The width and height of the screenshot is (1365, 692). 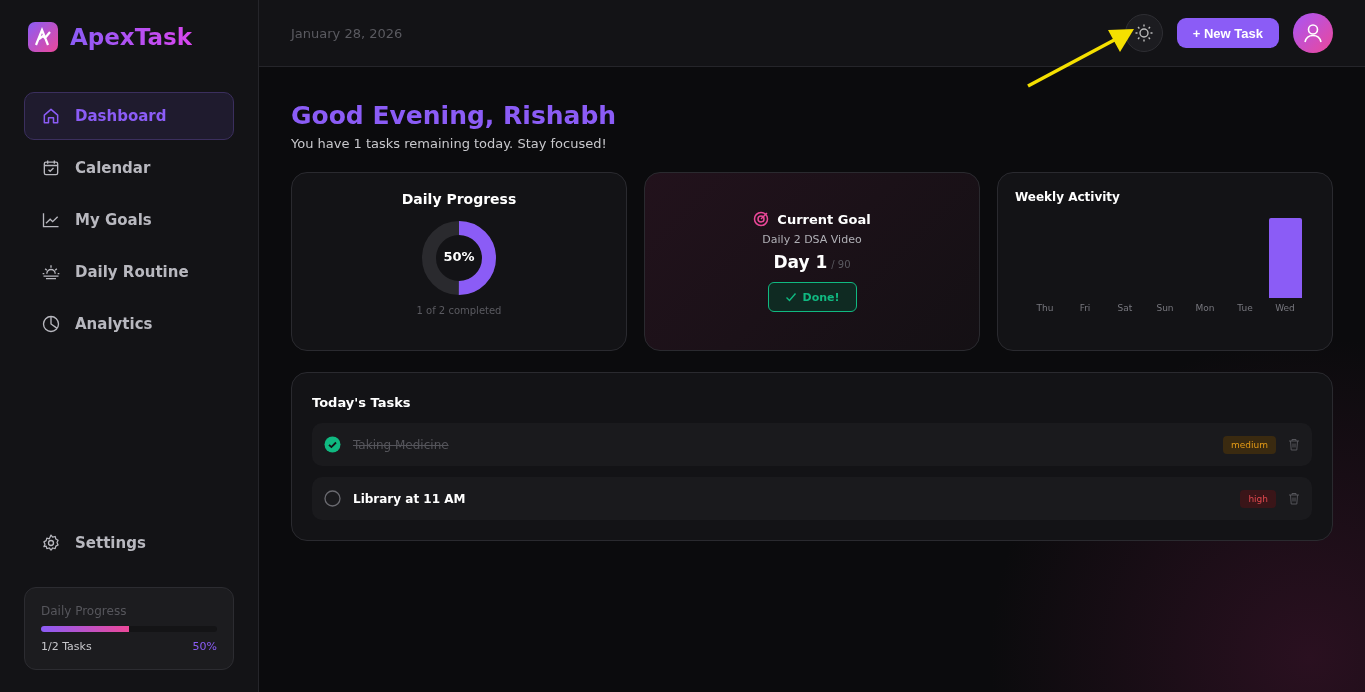 I want to click on progress-title: Daily Progress, so click(x=84, y=611).